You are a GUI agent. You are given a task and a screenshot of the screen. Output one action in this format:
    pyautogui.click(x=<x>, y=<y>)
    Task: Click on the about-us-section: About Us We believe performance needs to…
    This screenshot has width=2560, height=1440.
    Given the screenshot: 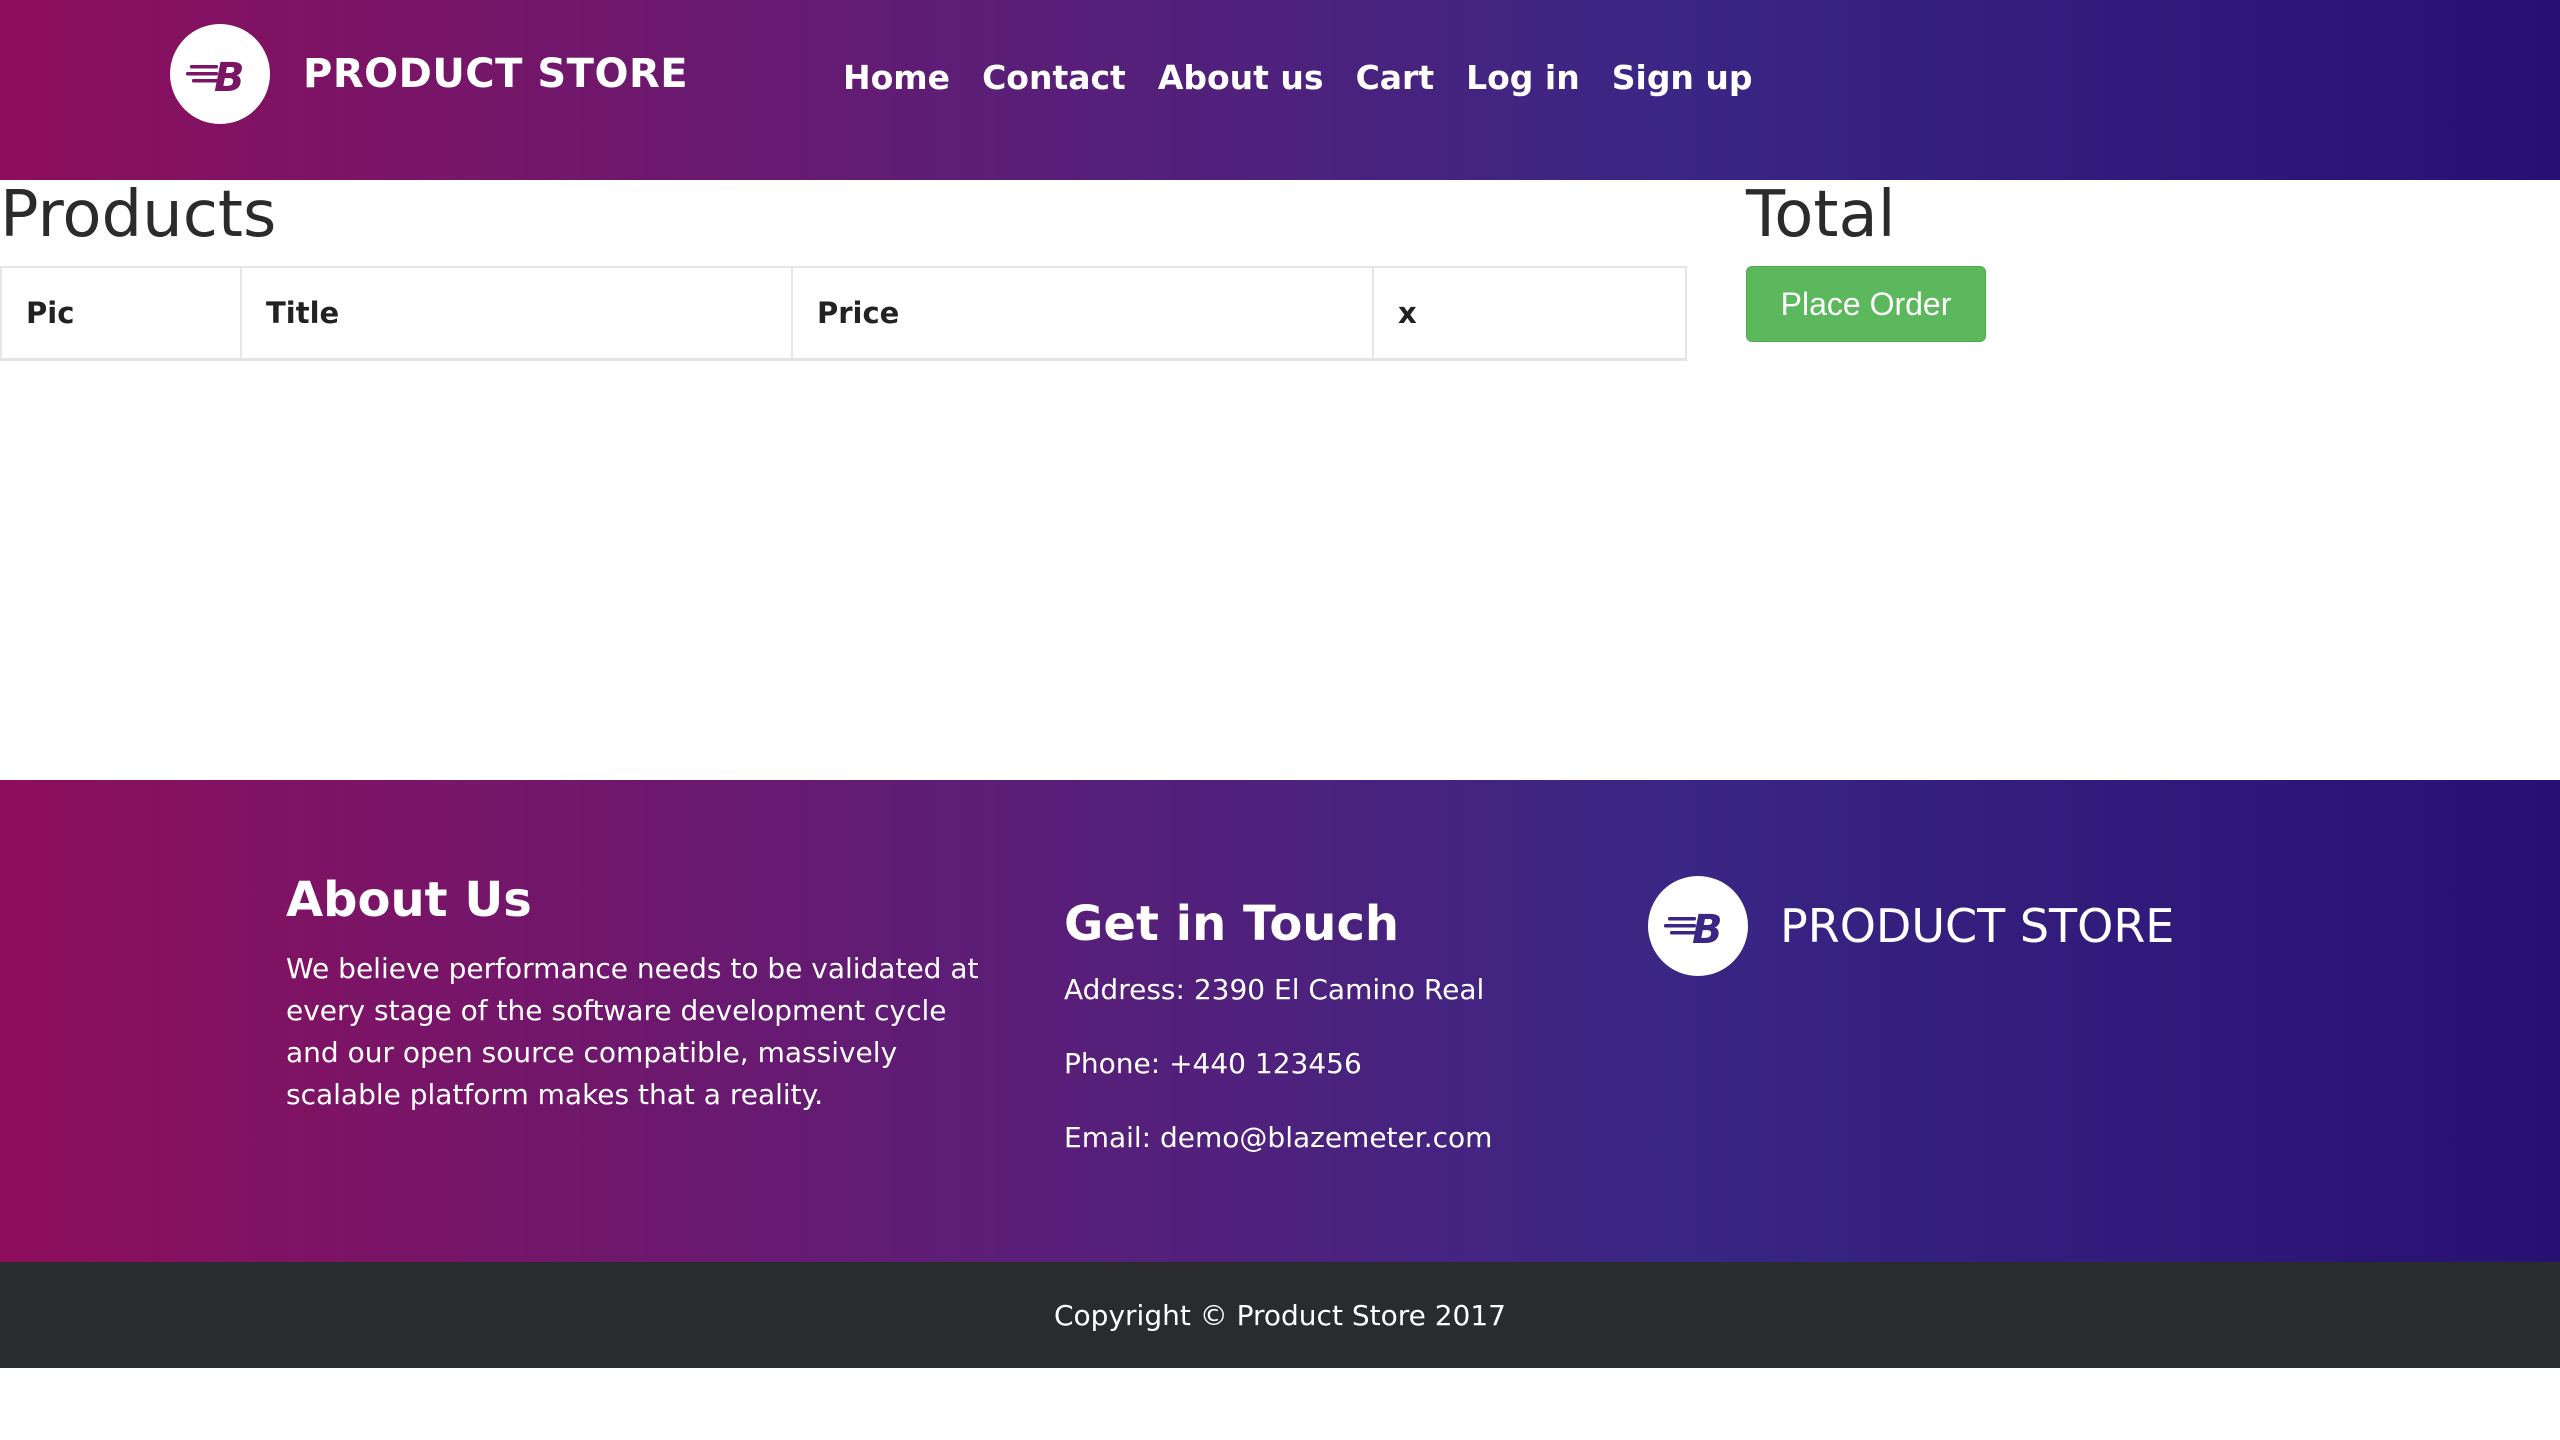 What is the action you would take?
    pyautogui.click(x=646, y=994)
    